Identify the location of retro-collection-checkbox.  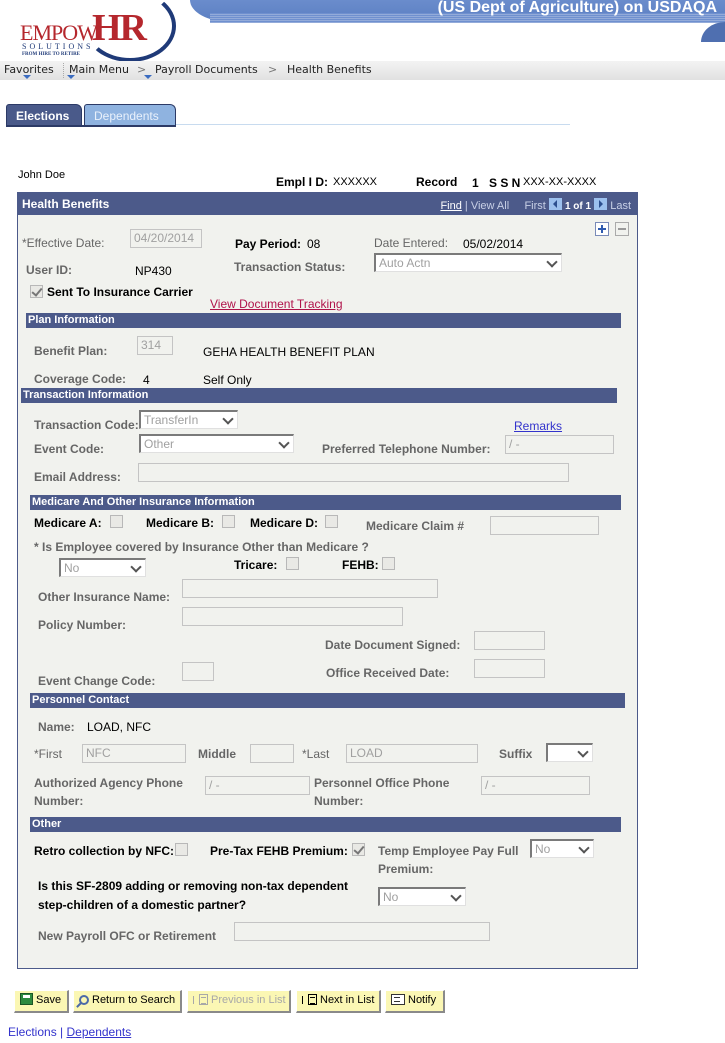
(181, 849).